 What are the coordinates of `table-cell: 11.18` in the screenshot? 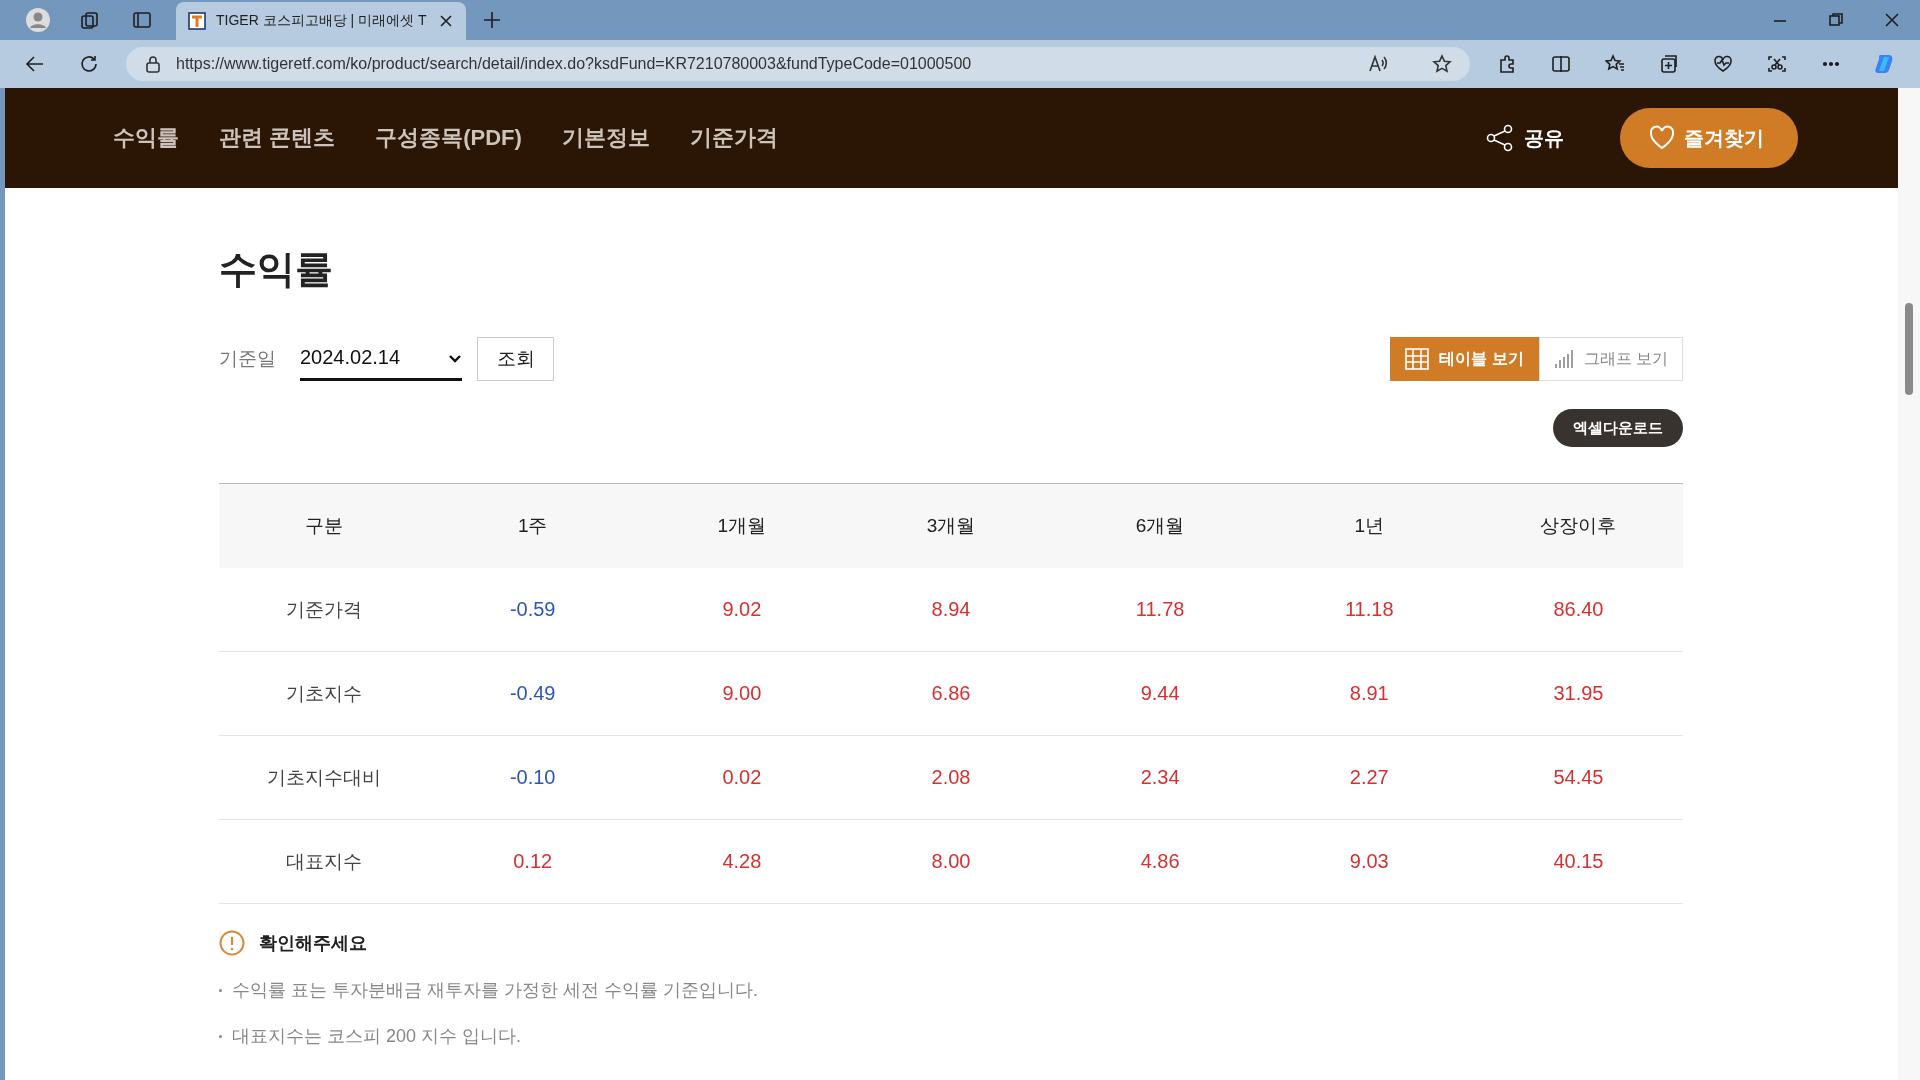 It's located at (1369, 610).